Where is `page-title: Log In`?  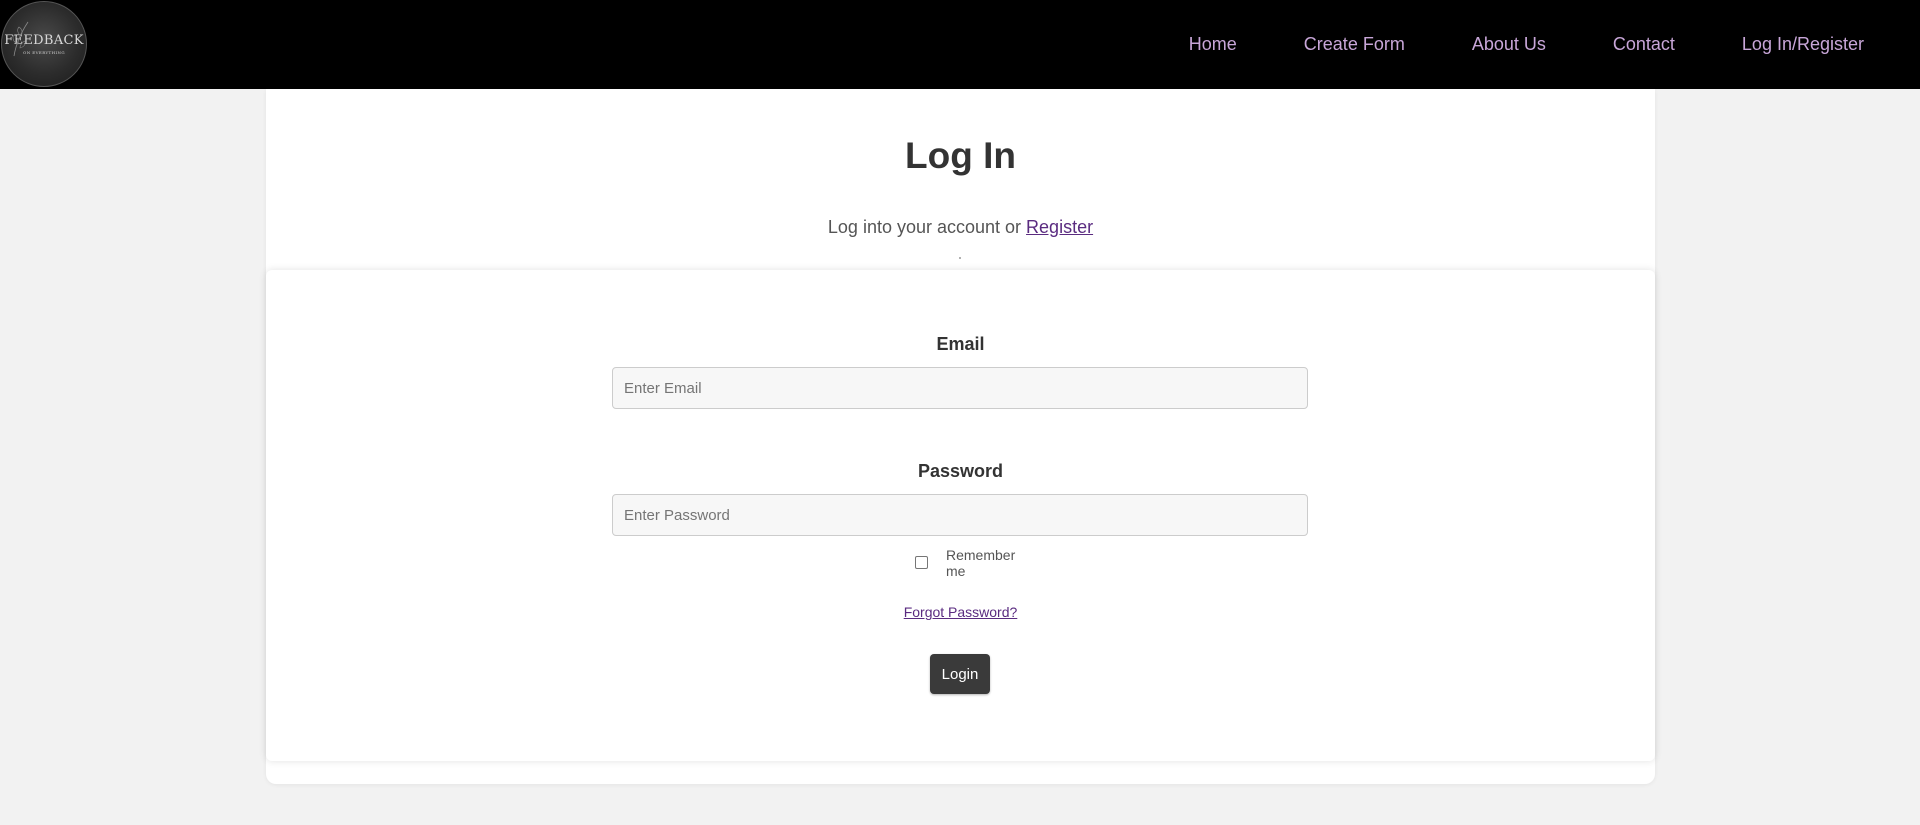 page-title: Log In is located at coordinates (960, 155).